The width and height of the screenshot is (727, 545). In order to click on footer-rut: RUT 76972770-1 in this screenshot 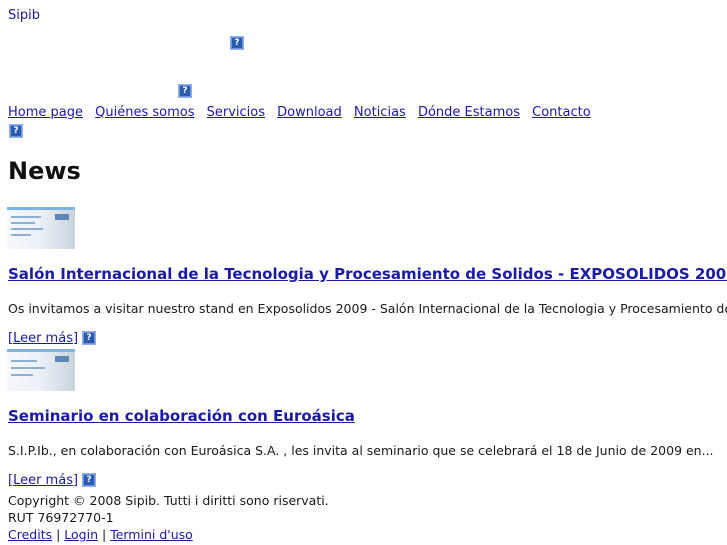, I will do `click(61, 517)`.